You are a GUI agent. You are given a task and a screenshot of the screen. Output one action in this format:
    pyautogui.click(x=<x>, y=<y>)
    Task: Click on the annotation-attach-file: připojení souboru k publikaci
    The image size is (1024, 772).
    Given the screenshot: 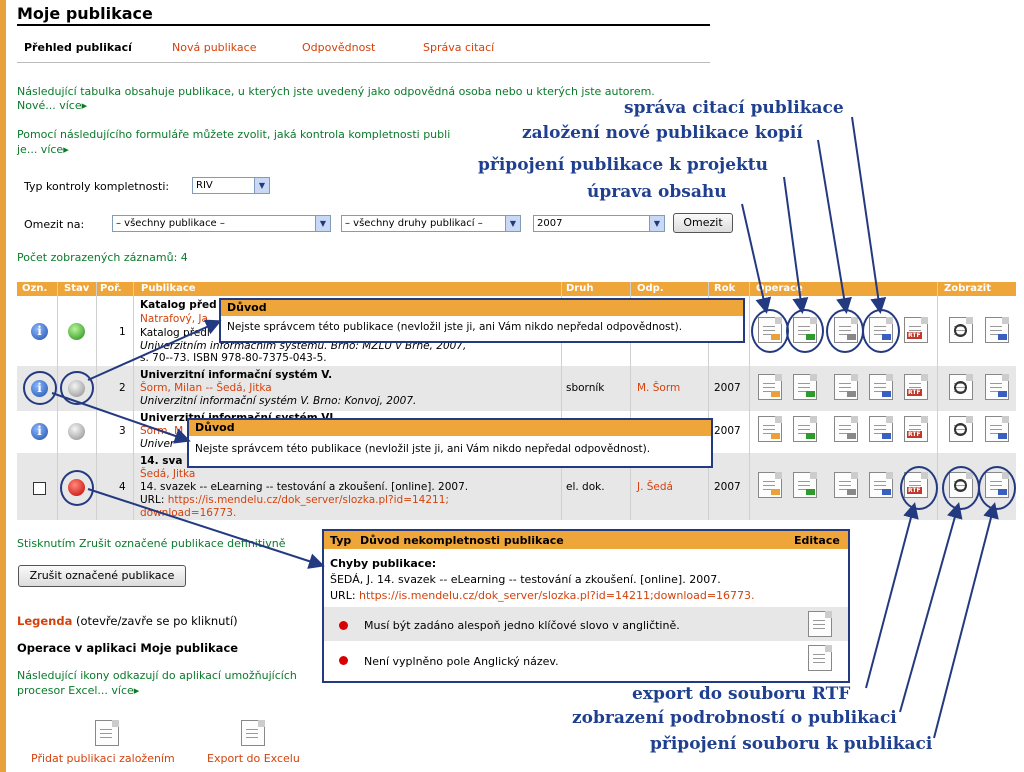 What is the action you would take?
    pyautogui.click(x=791, y=744)
    